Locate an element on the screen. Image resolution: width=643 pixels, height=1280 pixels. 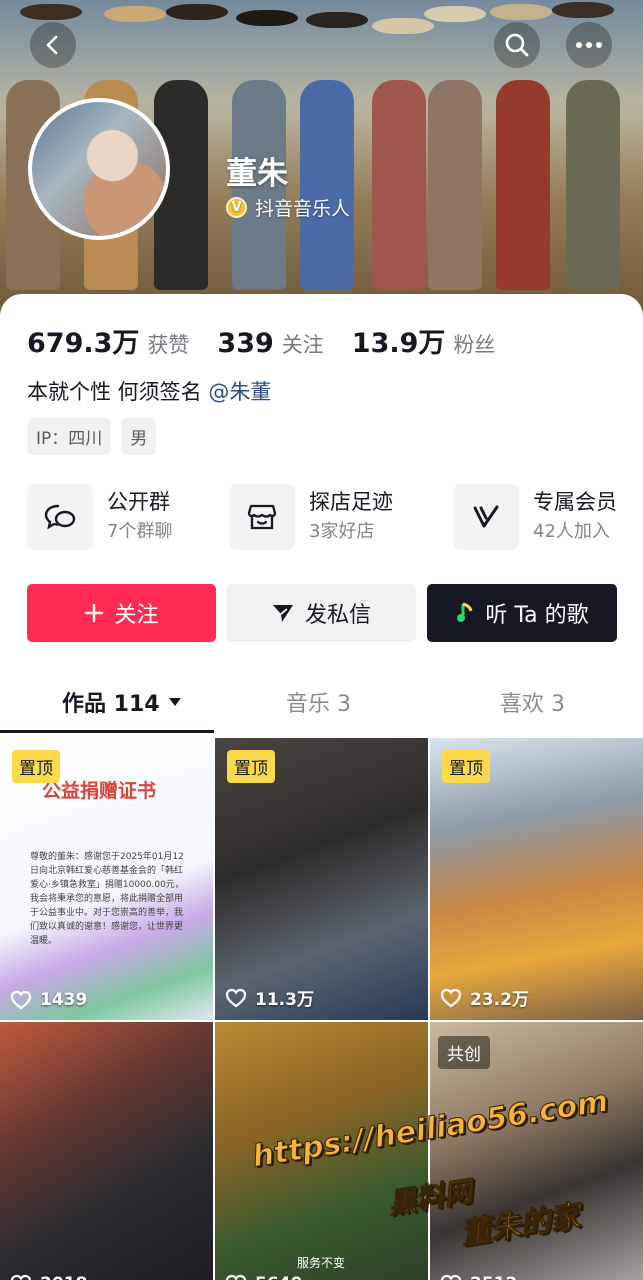
likes-count: 1439 is located at coordinates (64, 1000).